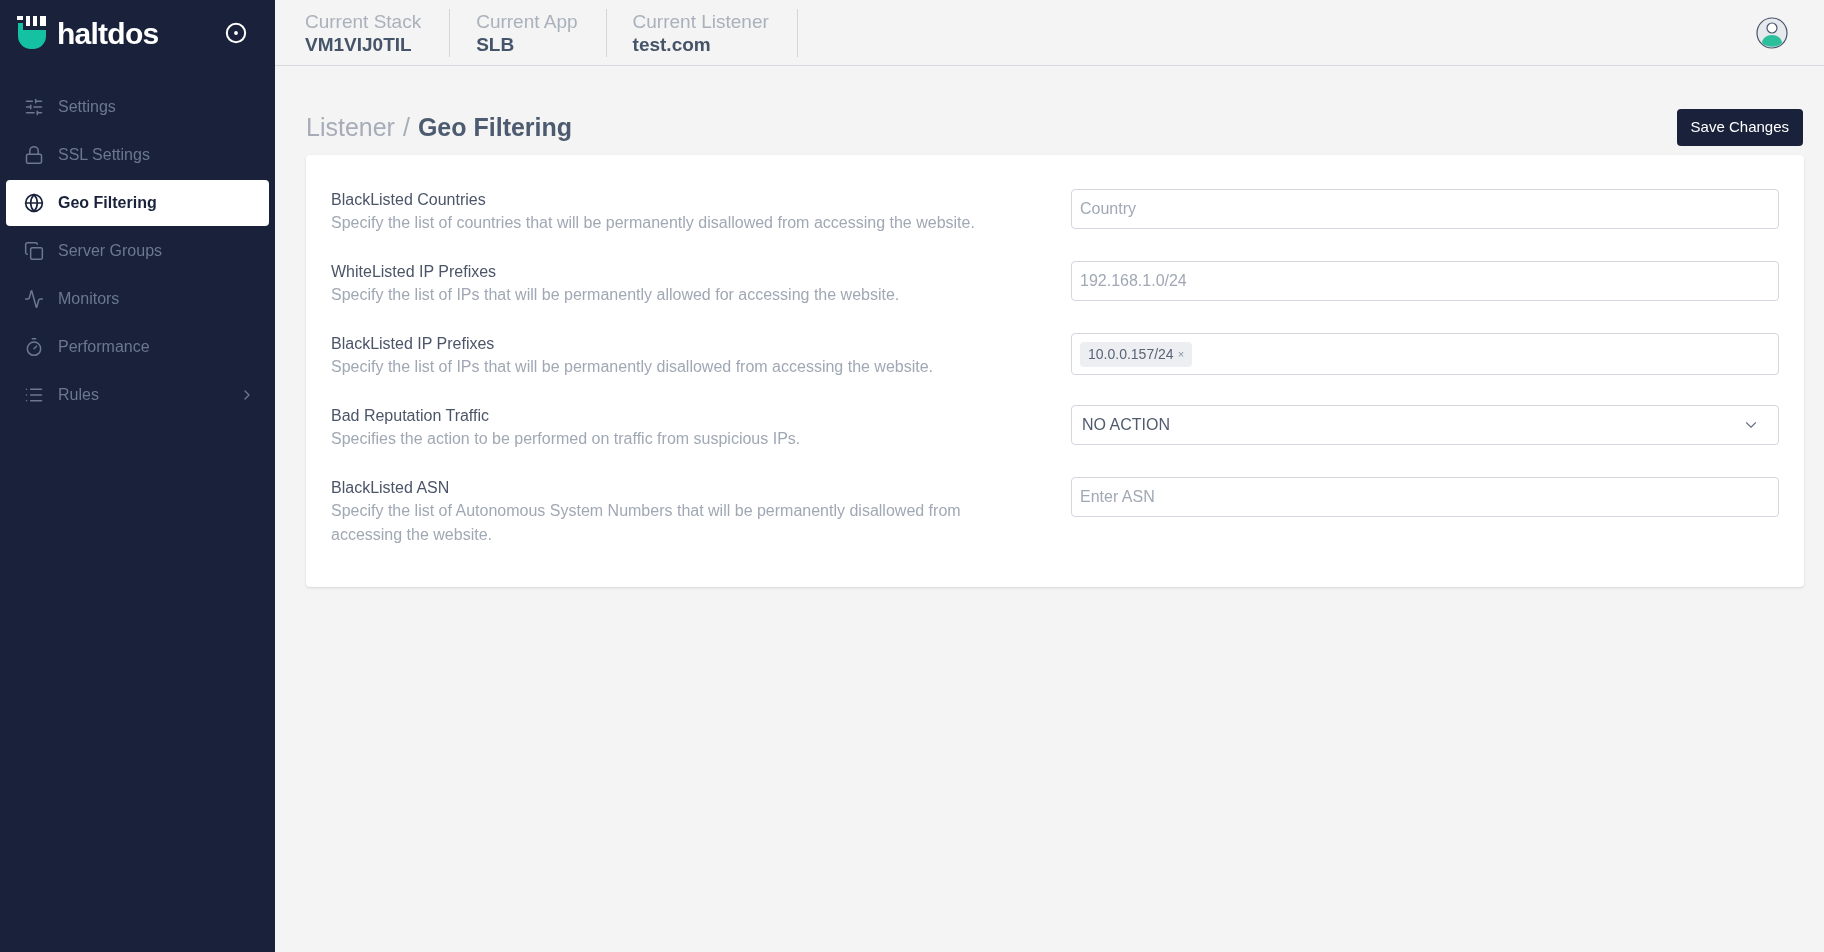 This screenshot has width=1824, height=952. I want to click on target-icon, so click(236, 33).